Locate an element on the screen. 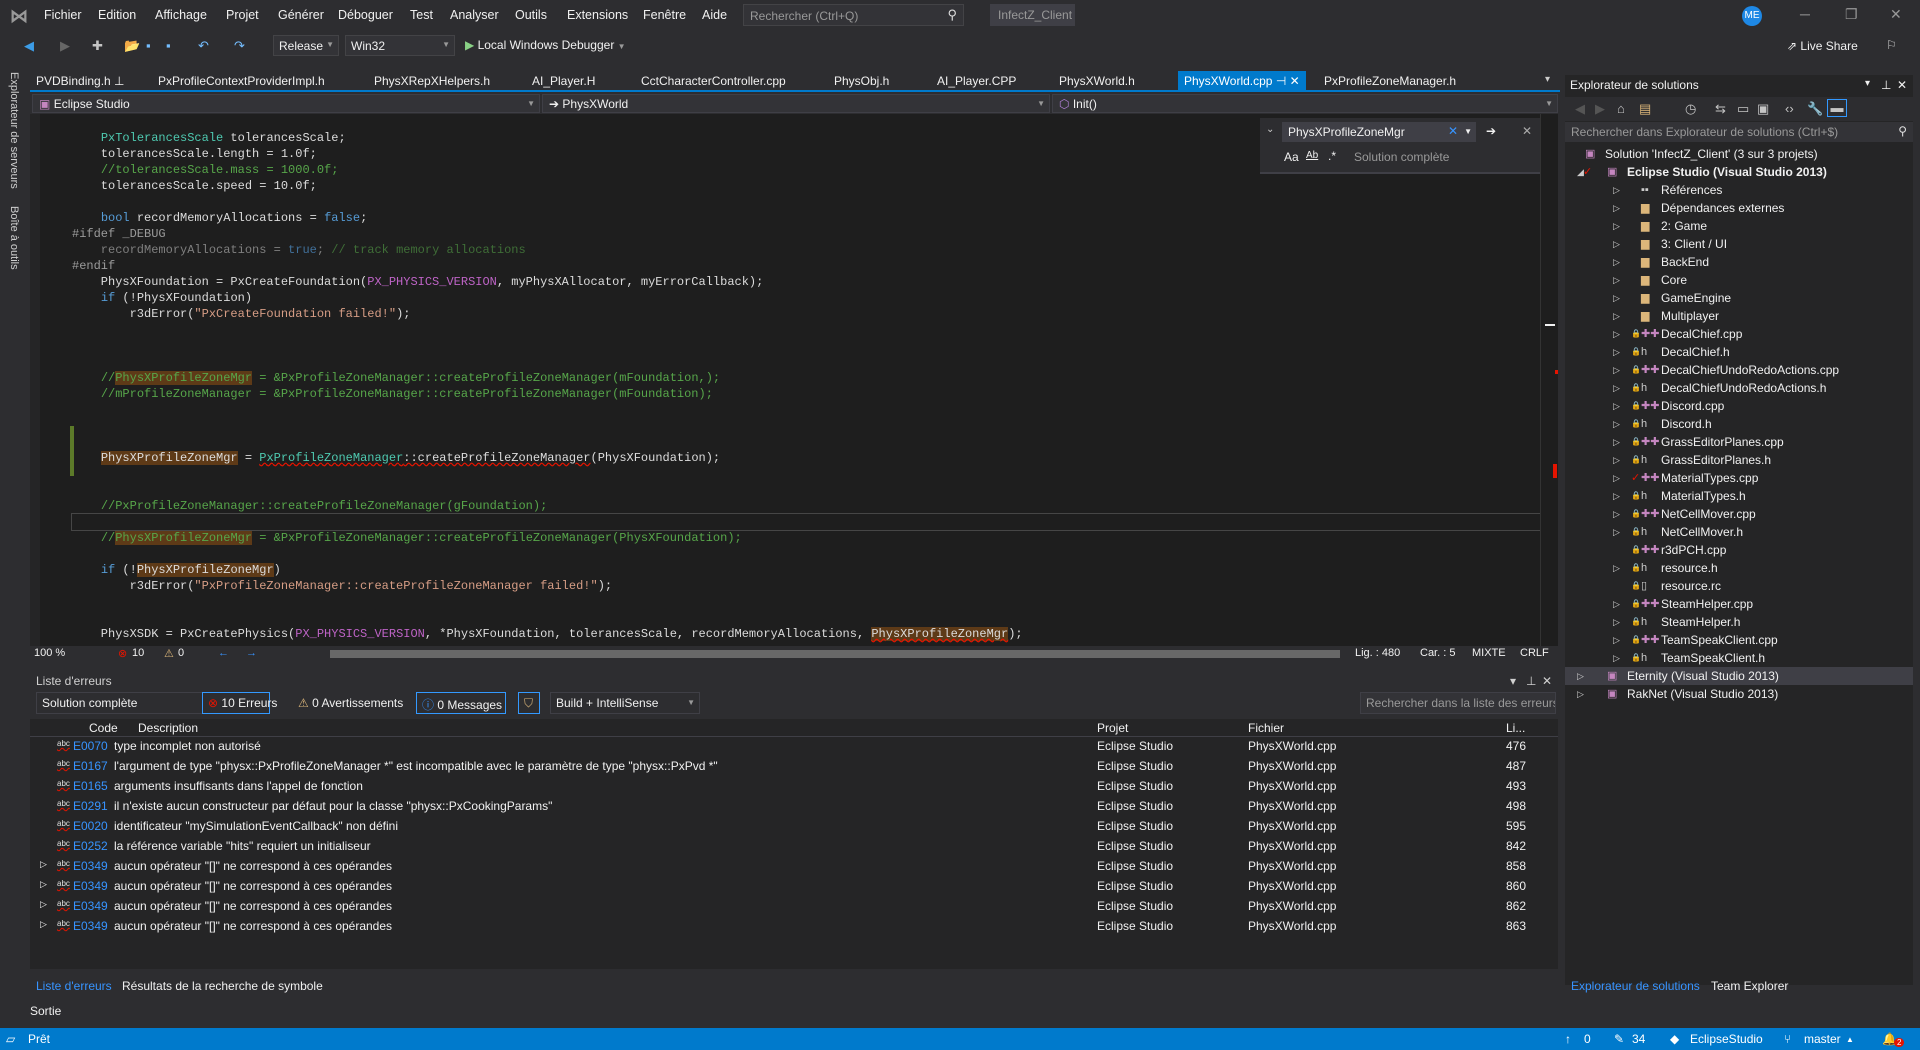  tree-item: ▷ 🔒 h resource.h is located at coordinates (1739, 568).